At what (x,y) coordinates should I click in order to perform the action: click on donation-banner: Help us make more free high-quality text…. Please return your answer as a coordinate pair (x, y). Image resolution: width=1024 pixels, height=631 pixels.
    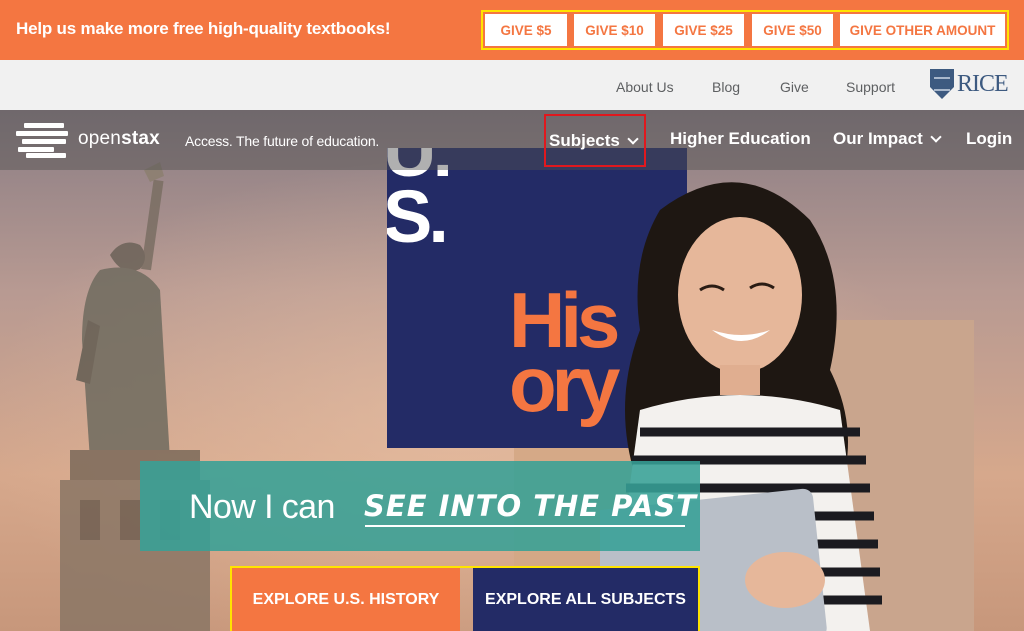
    Looking at the image, I should click on (512, 30).